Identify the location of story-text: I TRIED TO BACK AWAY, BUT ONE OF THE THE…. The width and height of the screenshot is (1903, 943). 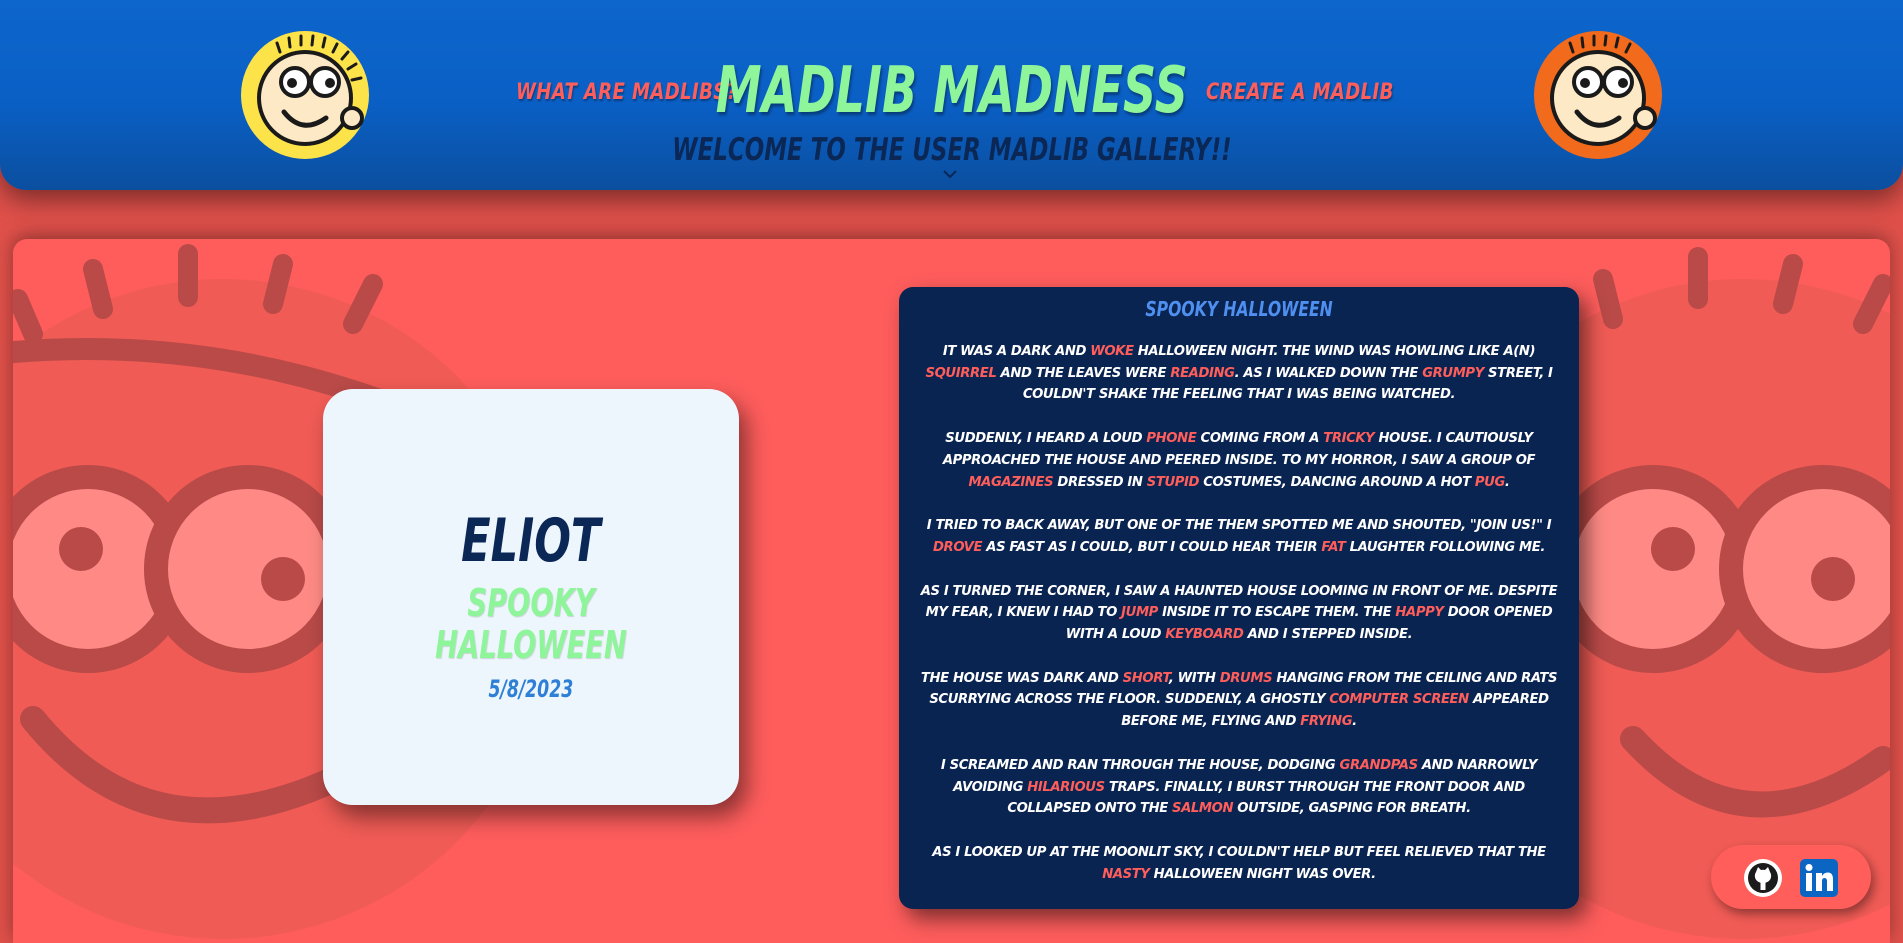
(1239, 526).